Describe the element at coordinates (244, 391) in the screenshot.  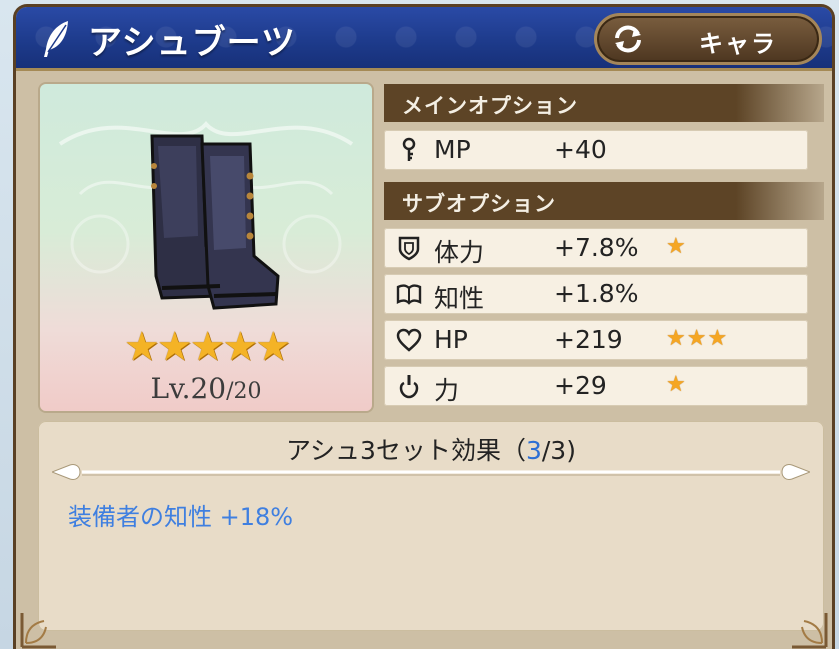
I see `level-max: /20` at that location.